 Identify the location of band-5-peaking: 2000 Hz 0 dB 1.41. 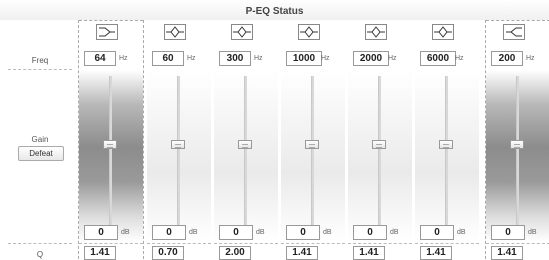
(380, 140).